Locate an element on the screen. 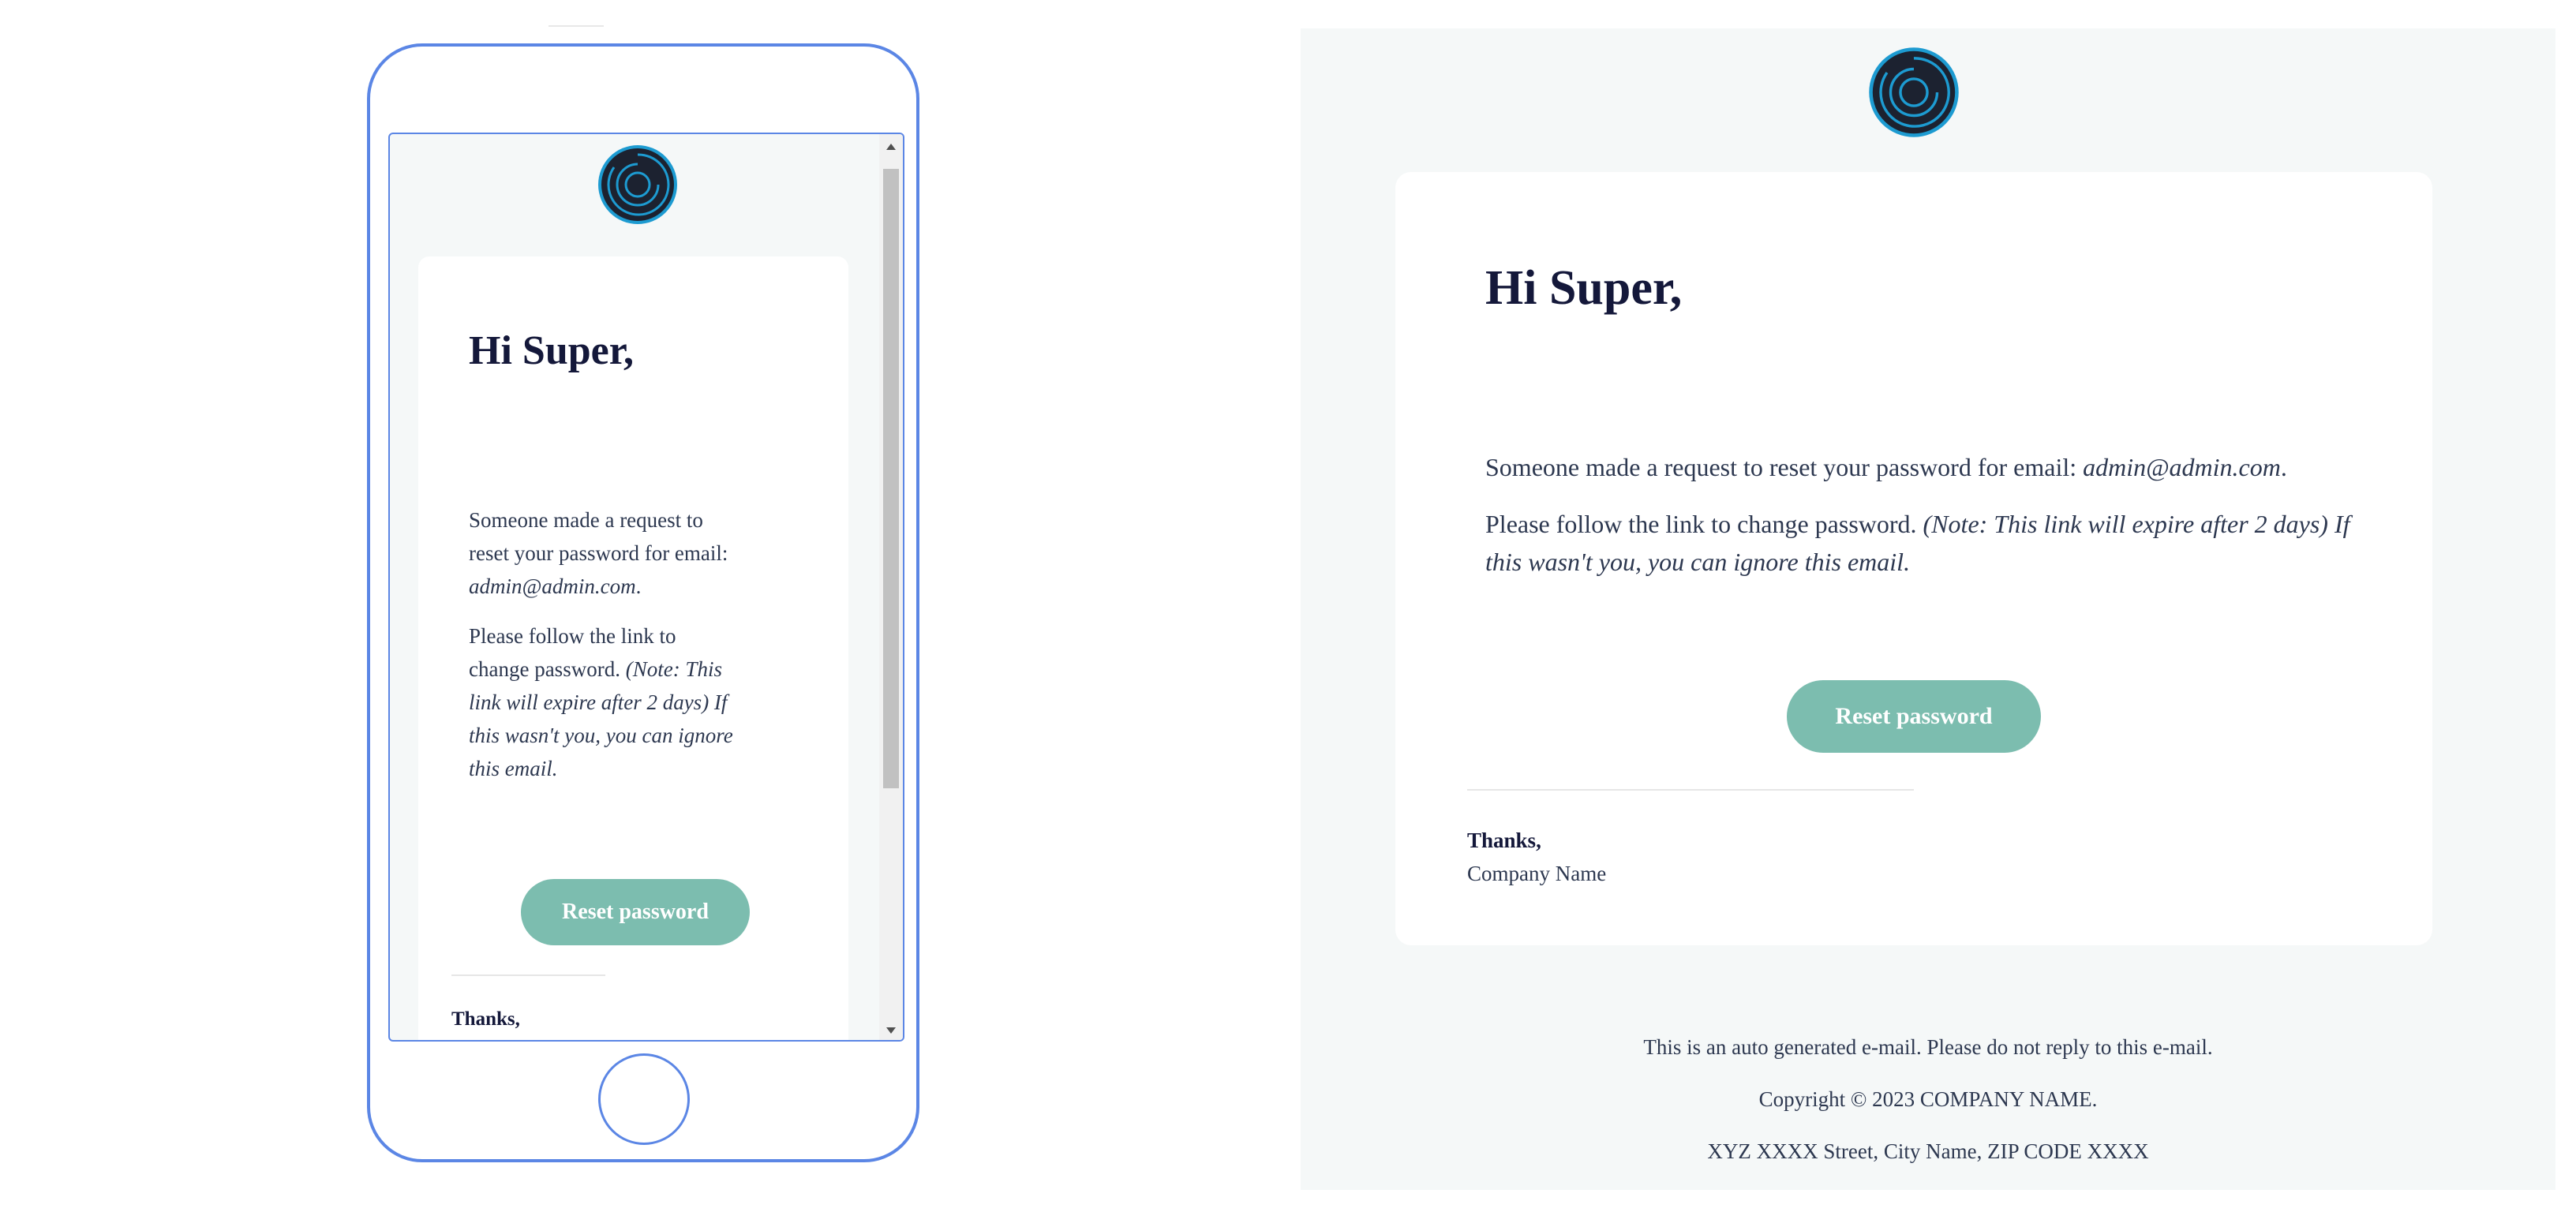 The image size is (2576, 1212). mobile-scrollbar is located at coordinates (891, 587).